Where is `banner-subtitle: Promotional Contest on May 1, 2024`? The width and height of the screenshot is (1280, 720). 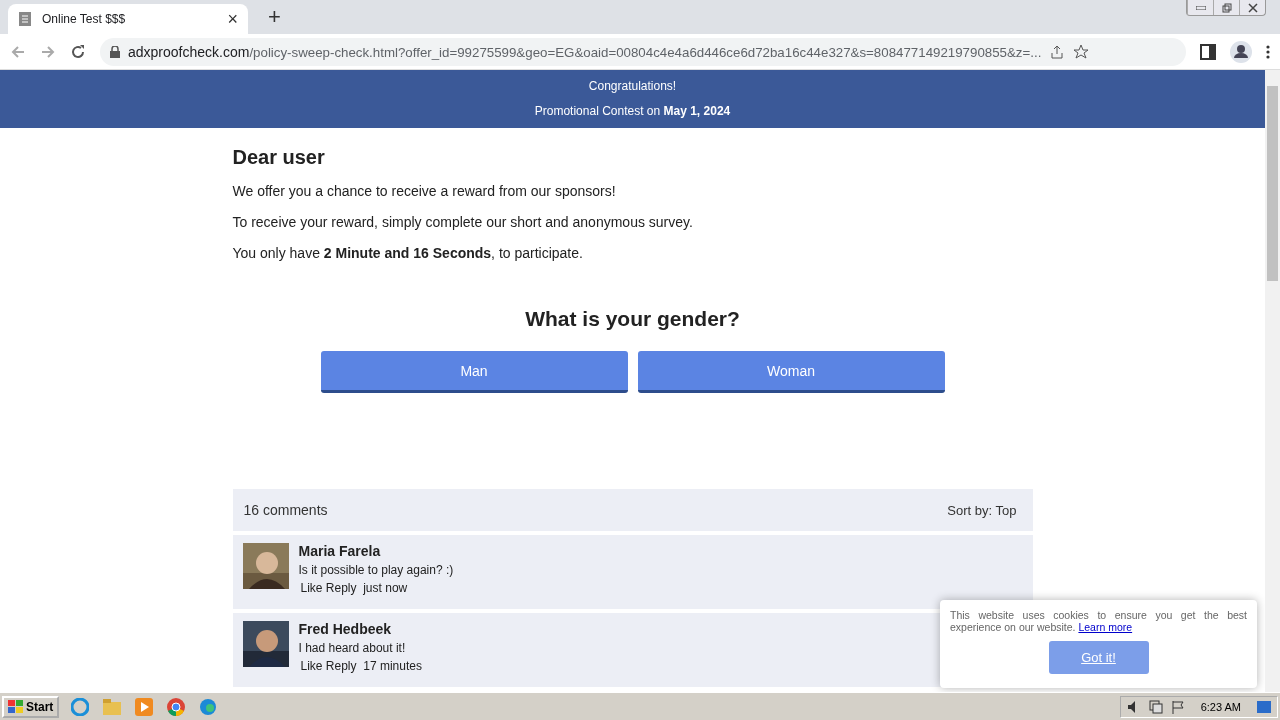 banner-subtitle: Promotional Contest on May 1, 2024 is located at coordinates (632, 111).